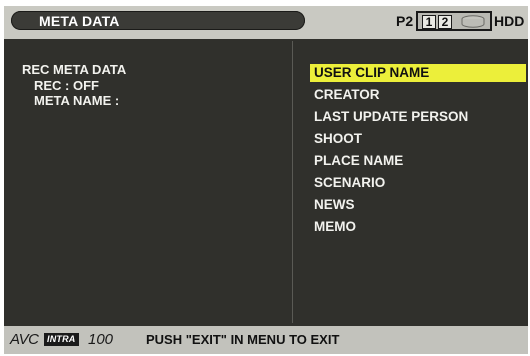  What do you see at coordinates (418, 141) in the screenshot?
I see `menu-item-shoot: SHOOT` at bounding box center [418, 141].